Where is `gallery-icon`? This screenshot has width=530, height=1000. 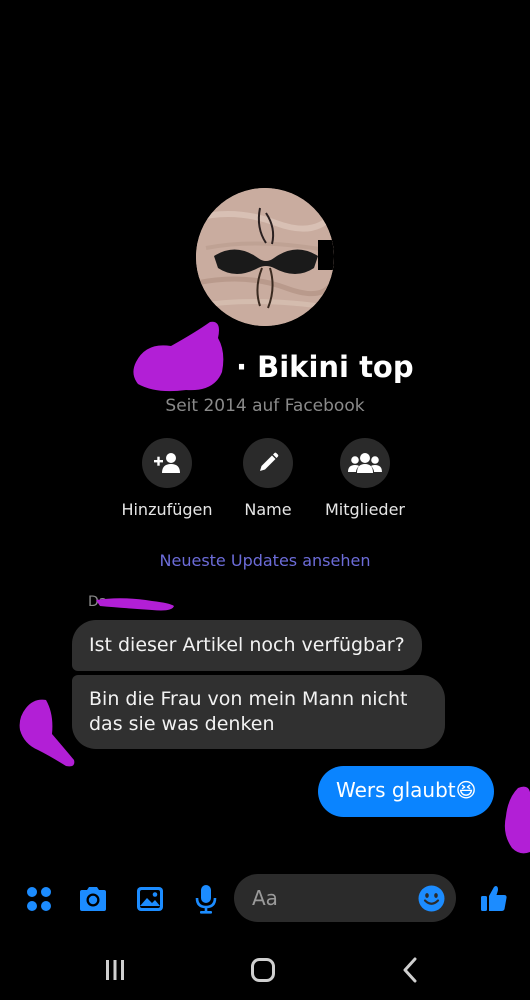
gallery-icon is located at coordinates (150, 899).